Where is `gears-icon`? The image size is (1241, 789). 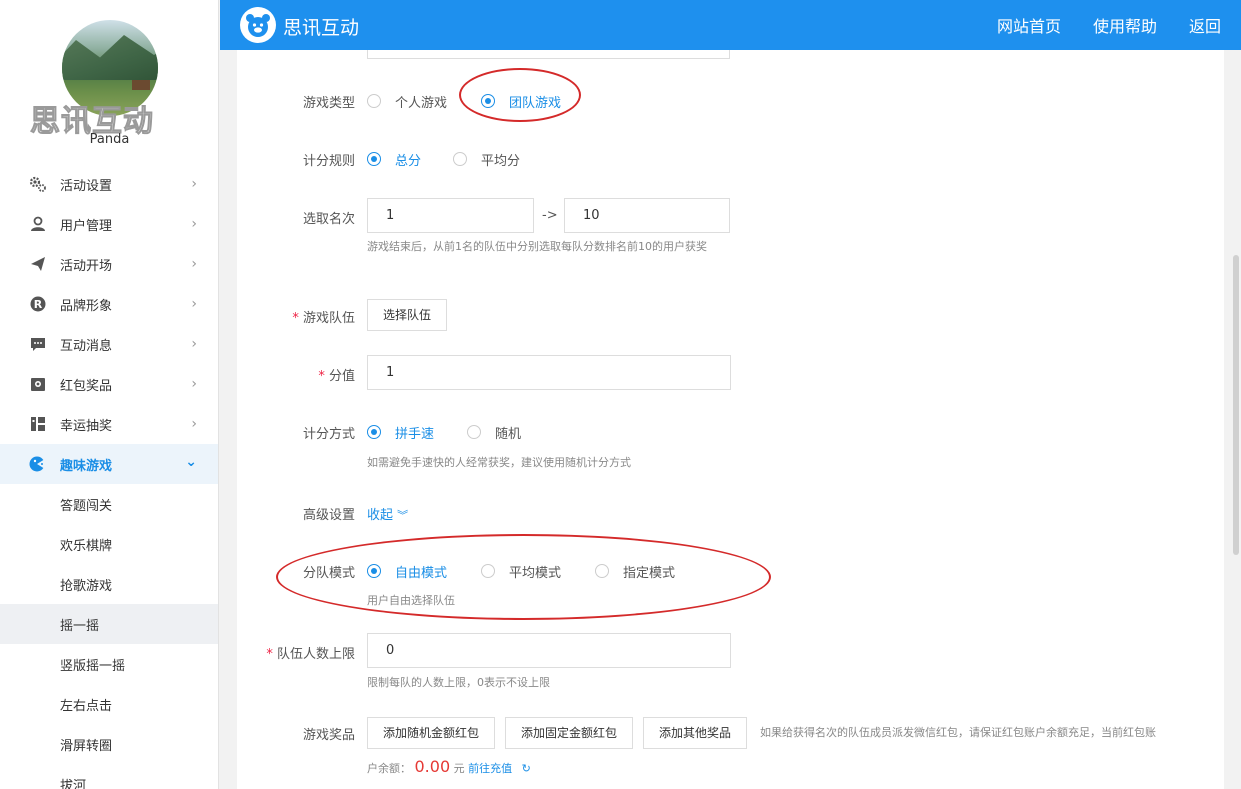
gears-icon is located at coordinates (38, 184).